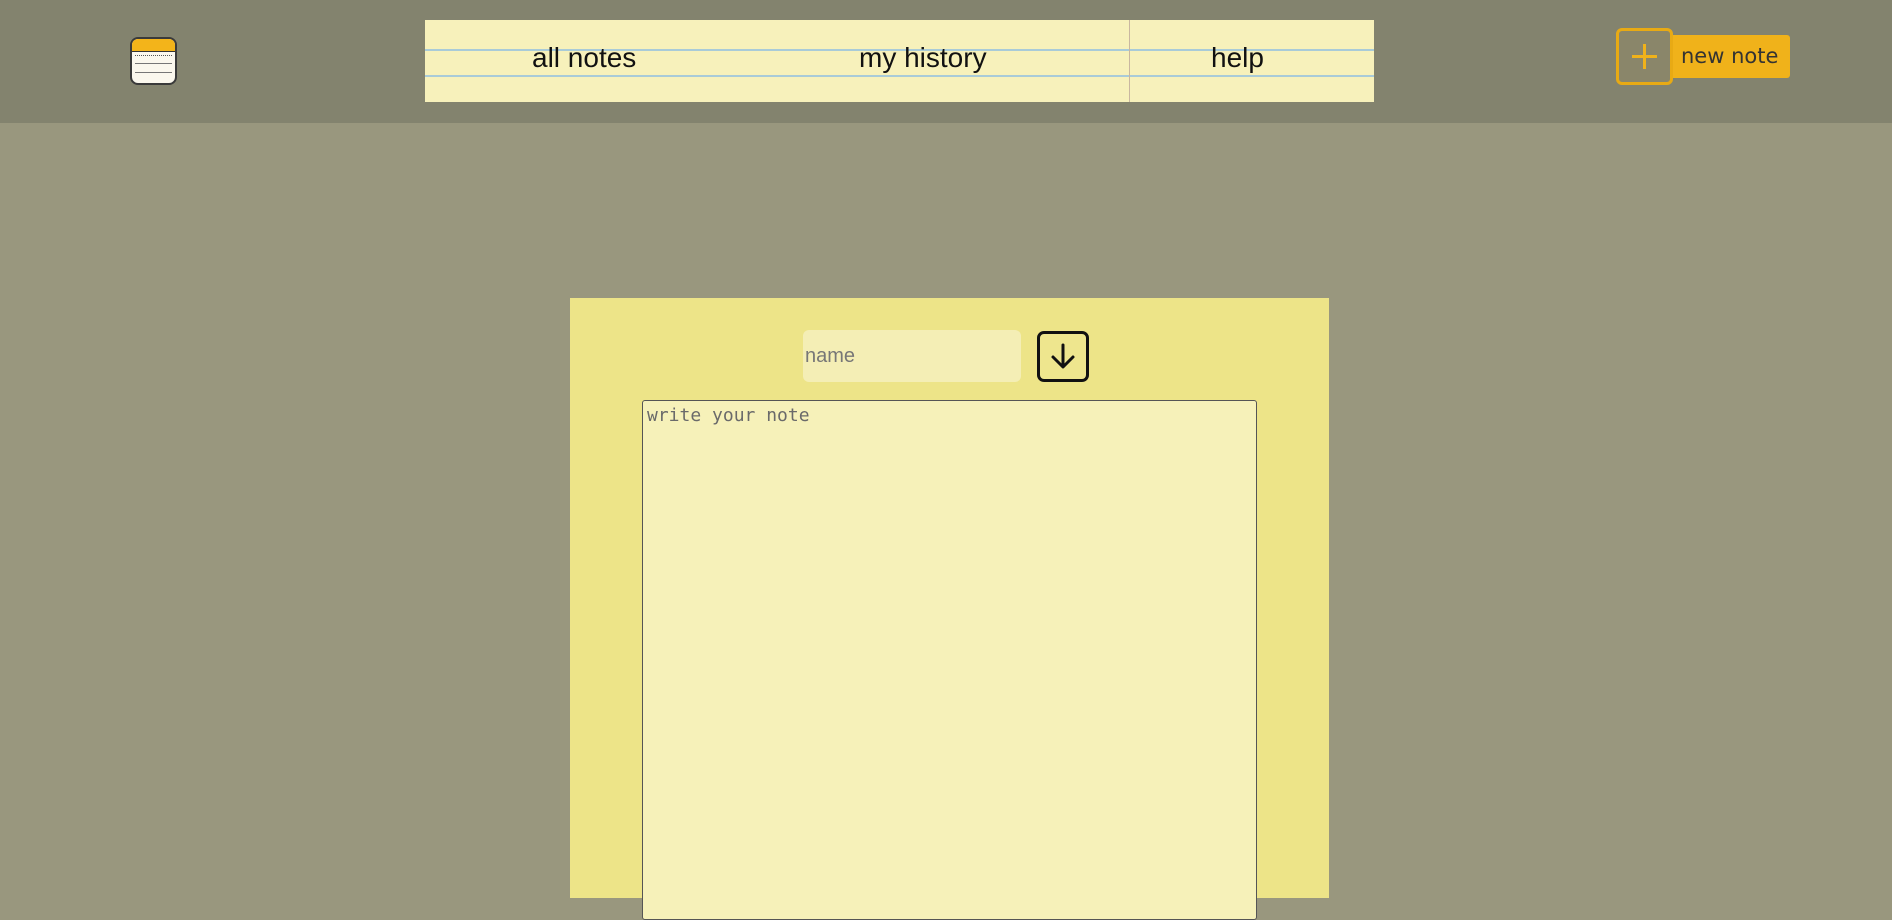  Describe the element at coordinates (153, 45) in the screenshot. I see `notes-app-icon-top` at that location.